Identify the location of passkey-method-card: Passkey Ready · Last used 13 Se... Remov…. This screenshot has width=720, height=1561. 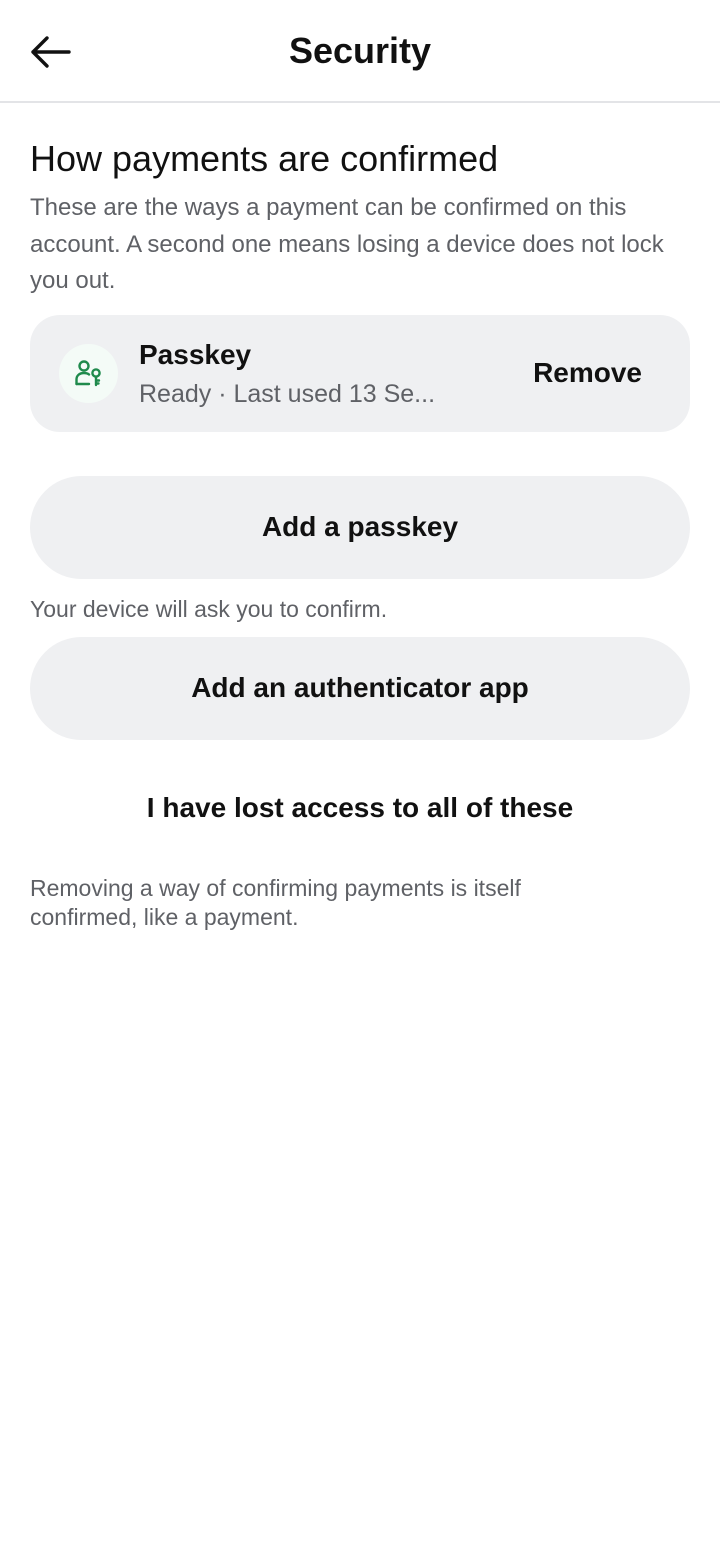
(360, 373).